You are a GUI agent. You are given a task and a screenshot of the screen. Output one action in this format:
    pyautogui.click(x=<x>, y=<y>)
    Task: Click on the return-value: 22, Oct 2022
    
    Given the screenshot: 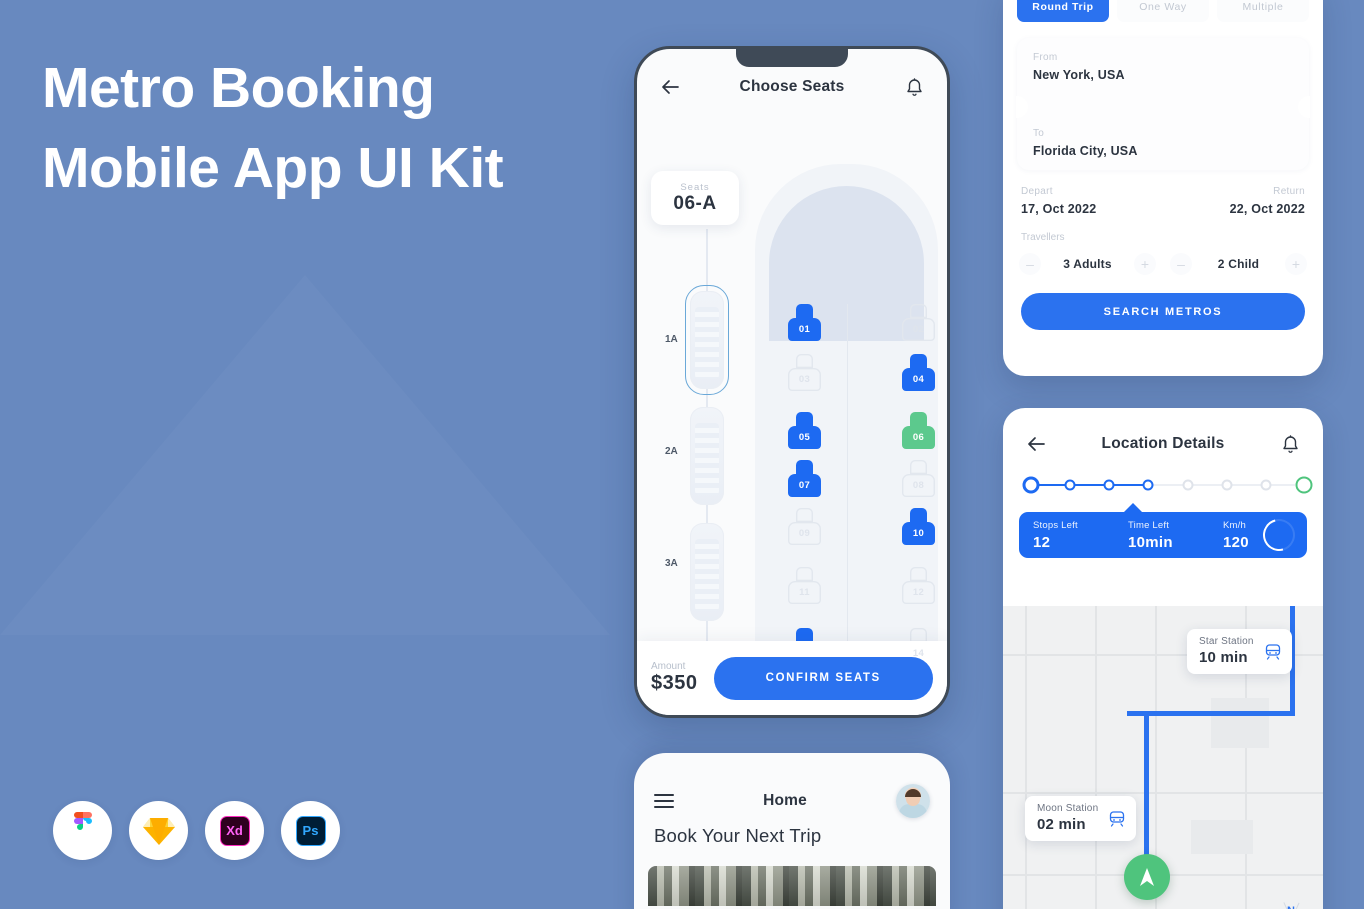 What is the action you would take?
    pyautogui.click(x=1267, y=209)
    